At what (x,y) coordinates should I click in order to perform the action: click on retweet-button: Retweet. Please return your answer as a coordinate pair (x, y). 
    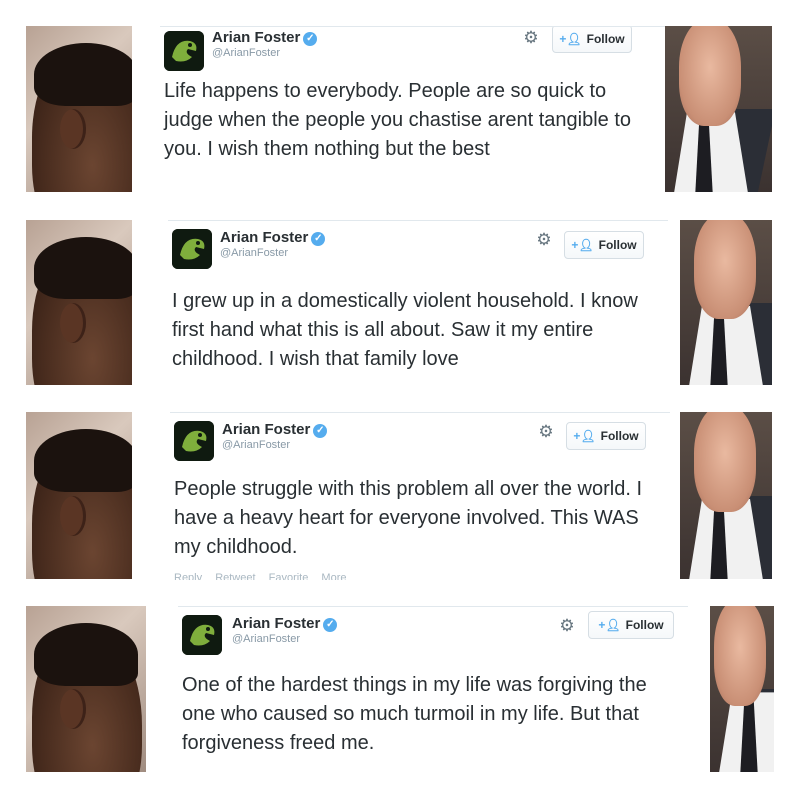
    Looking at the image, I should click on (235, 576).